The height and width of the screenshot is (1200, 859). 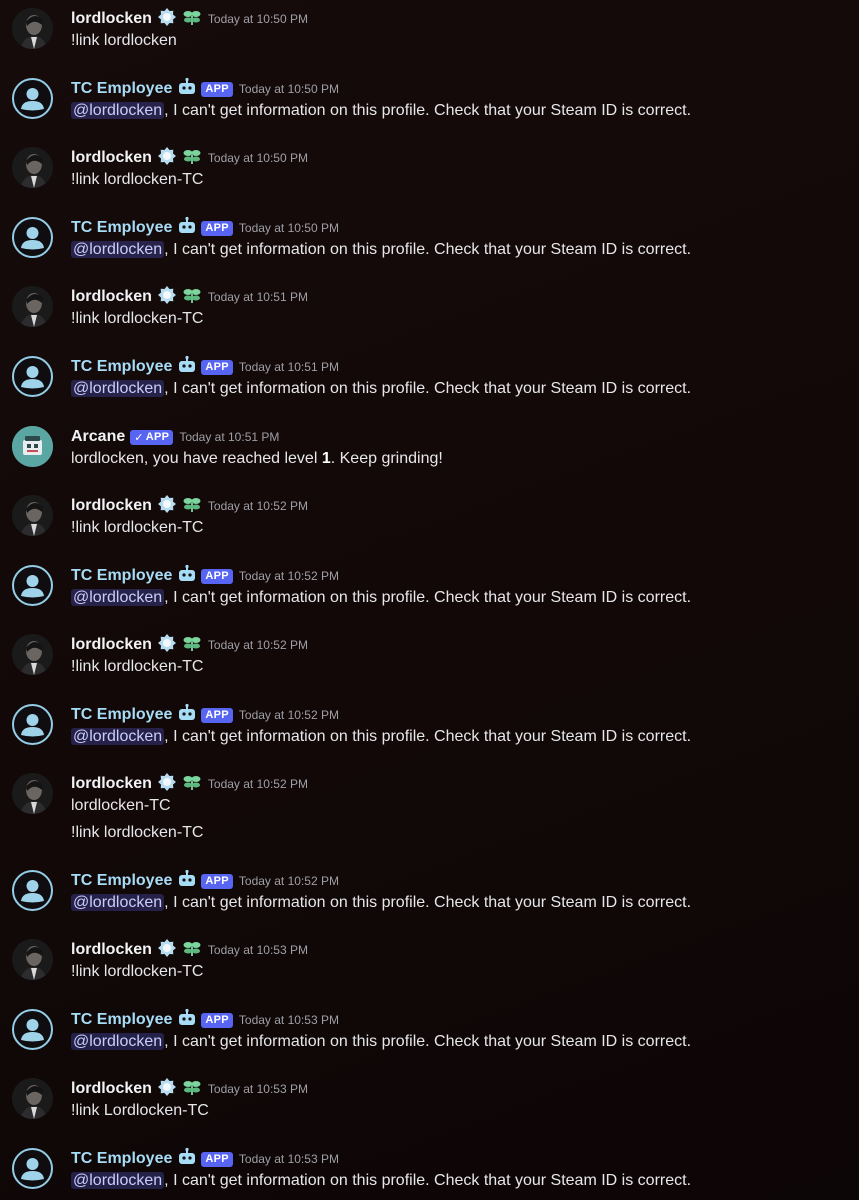 I want to click on app-badge: APP, so click(x=217, y=89).